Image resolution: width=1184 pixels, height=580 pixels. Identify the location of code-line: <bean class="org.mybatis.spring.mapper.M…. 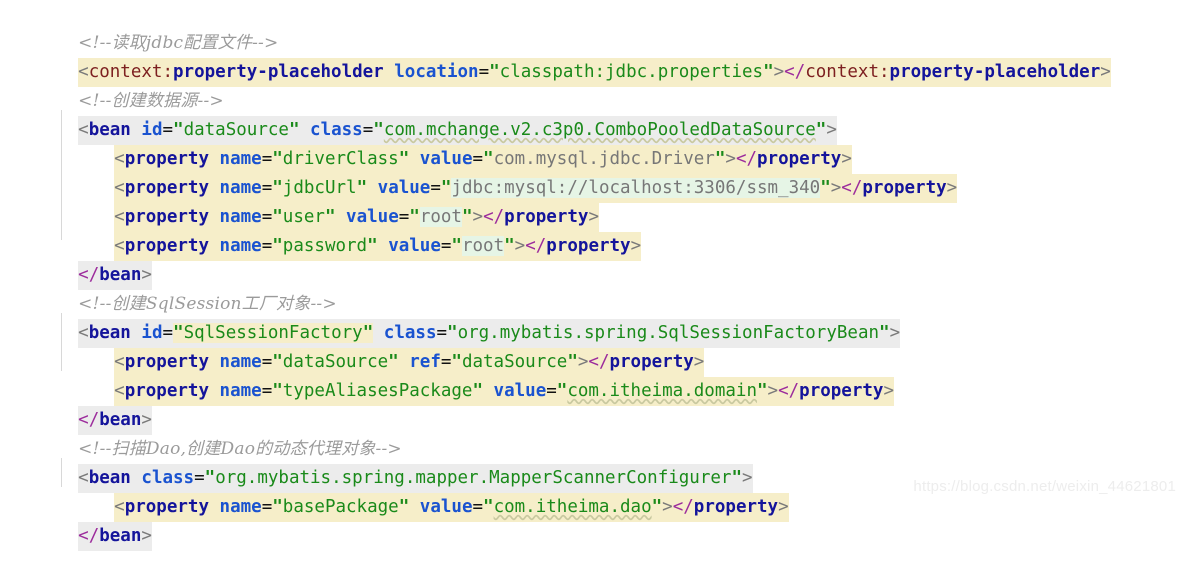
(592, 464).